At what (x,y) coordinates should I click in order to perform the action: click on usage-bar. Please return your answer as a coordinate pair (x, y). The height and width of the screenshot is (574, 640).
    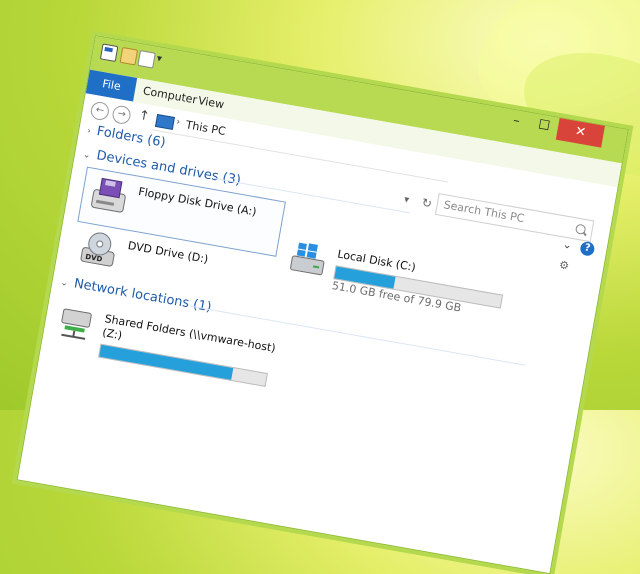
    Looking at the image, I should click on (183, 365).